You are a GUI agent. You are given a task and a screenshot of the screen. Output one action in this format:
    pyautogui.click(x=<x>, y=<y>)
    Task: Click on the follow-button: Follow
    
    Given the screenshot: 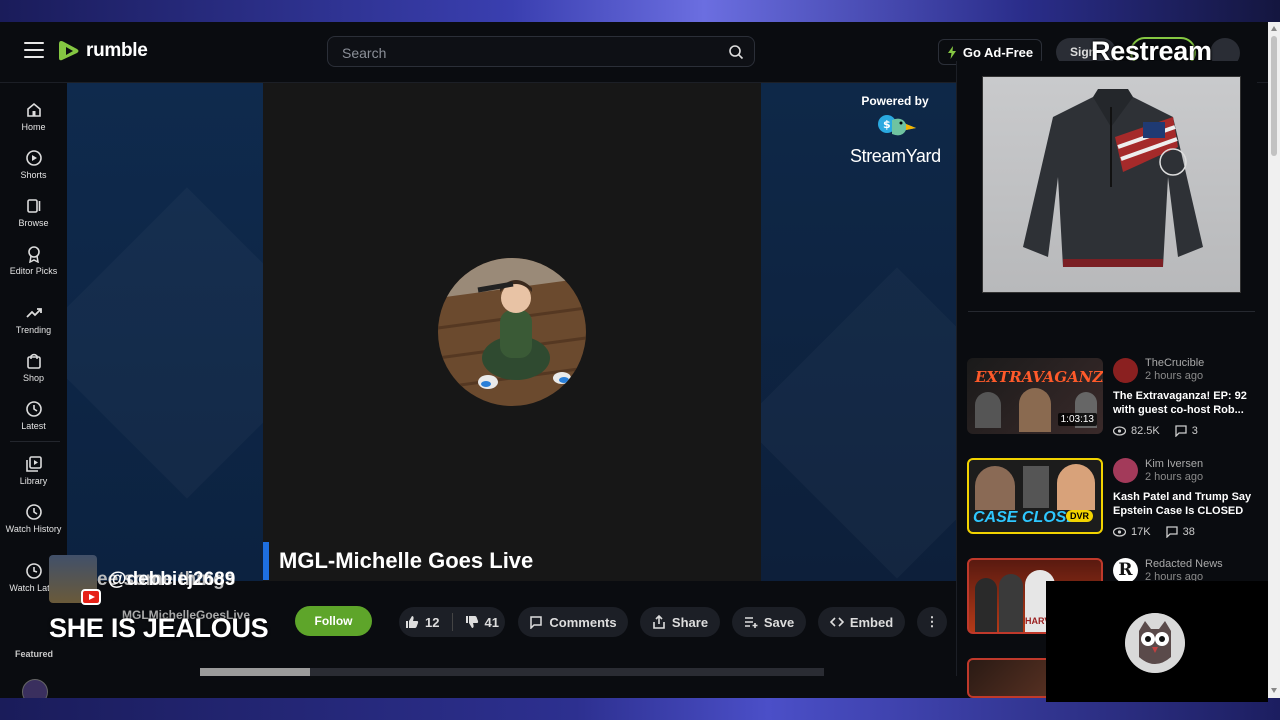 What is the action you would take?
    pyautogui.click(x=333, y=621)
    